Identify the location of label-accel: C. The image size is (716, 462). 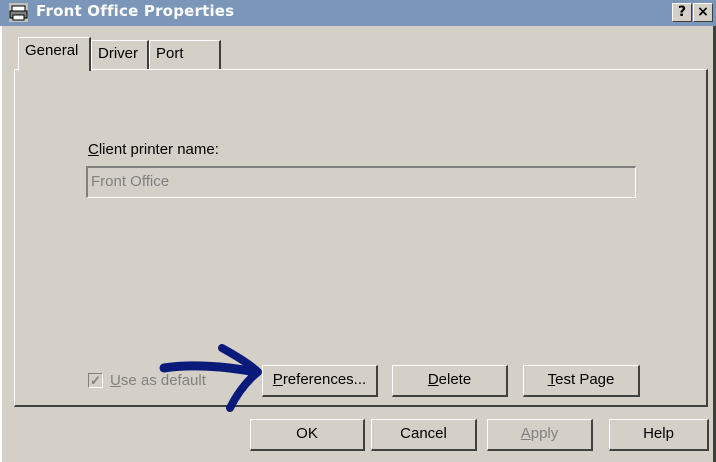
(93, 149).